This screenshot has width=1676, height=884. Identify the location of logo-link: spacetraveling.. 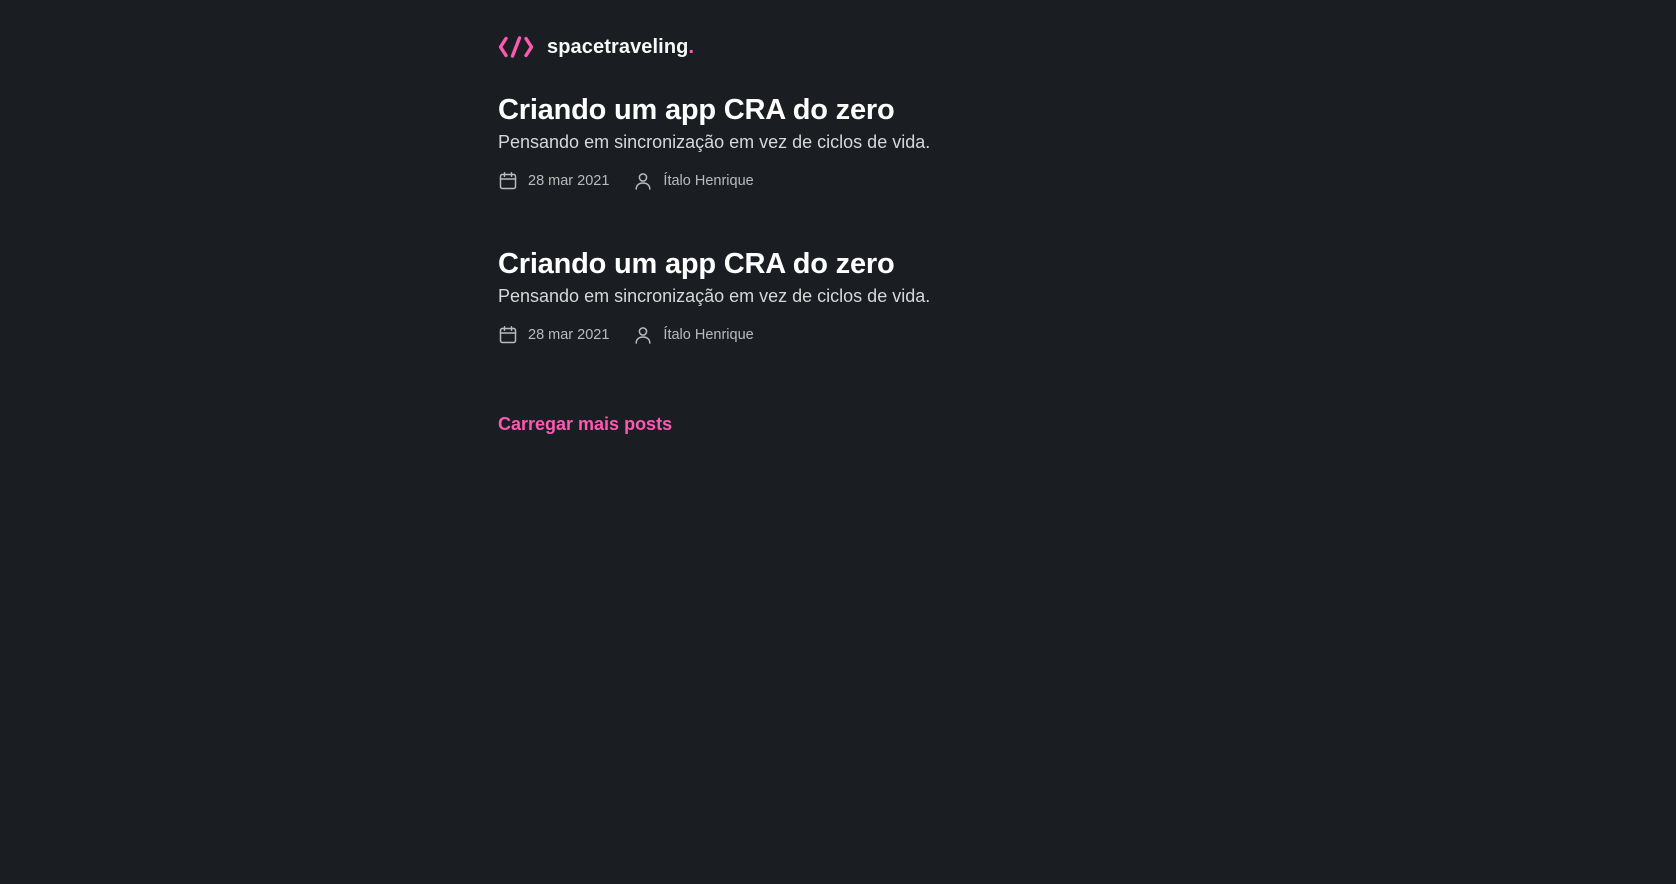
(596, 47).